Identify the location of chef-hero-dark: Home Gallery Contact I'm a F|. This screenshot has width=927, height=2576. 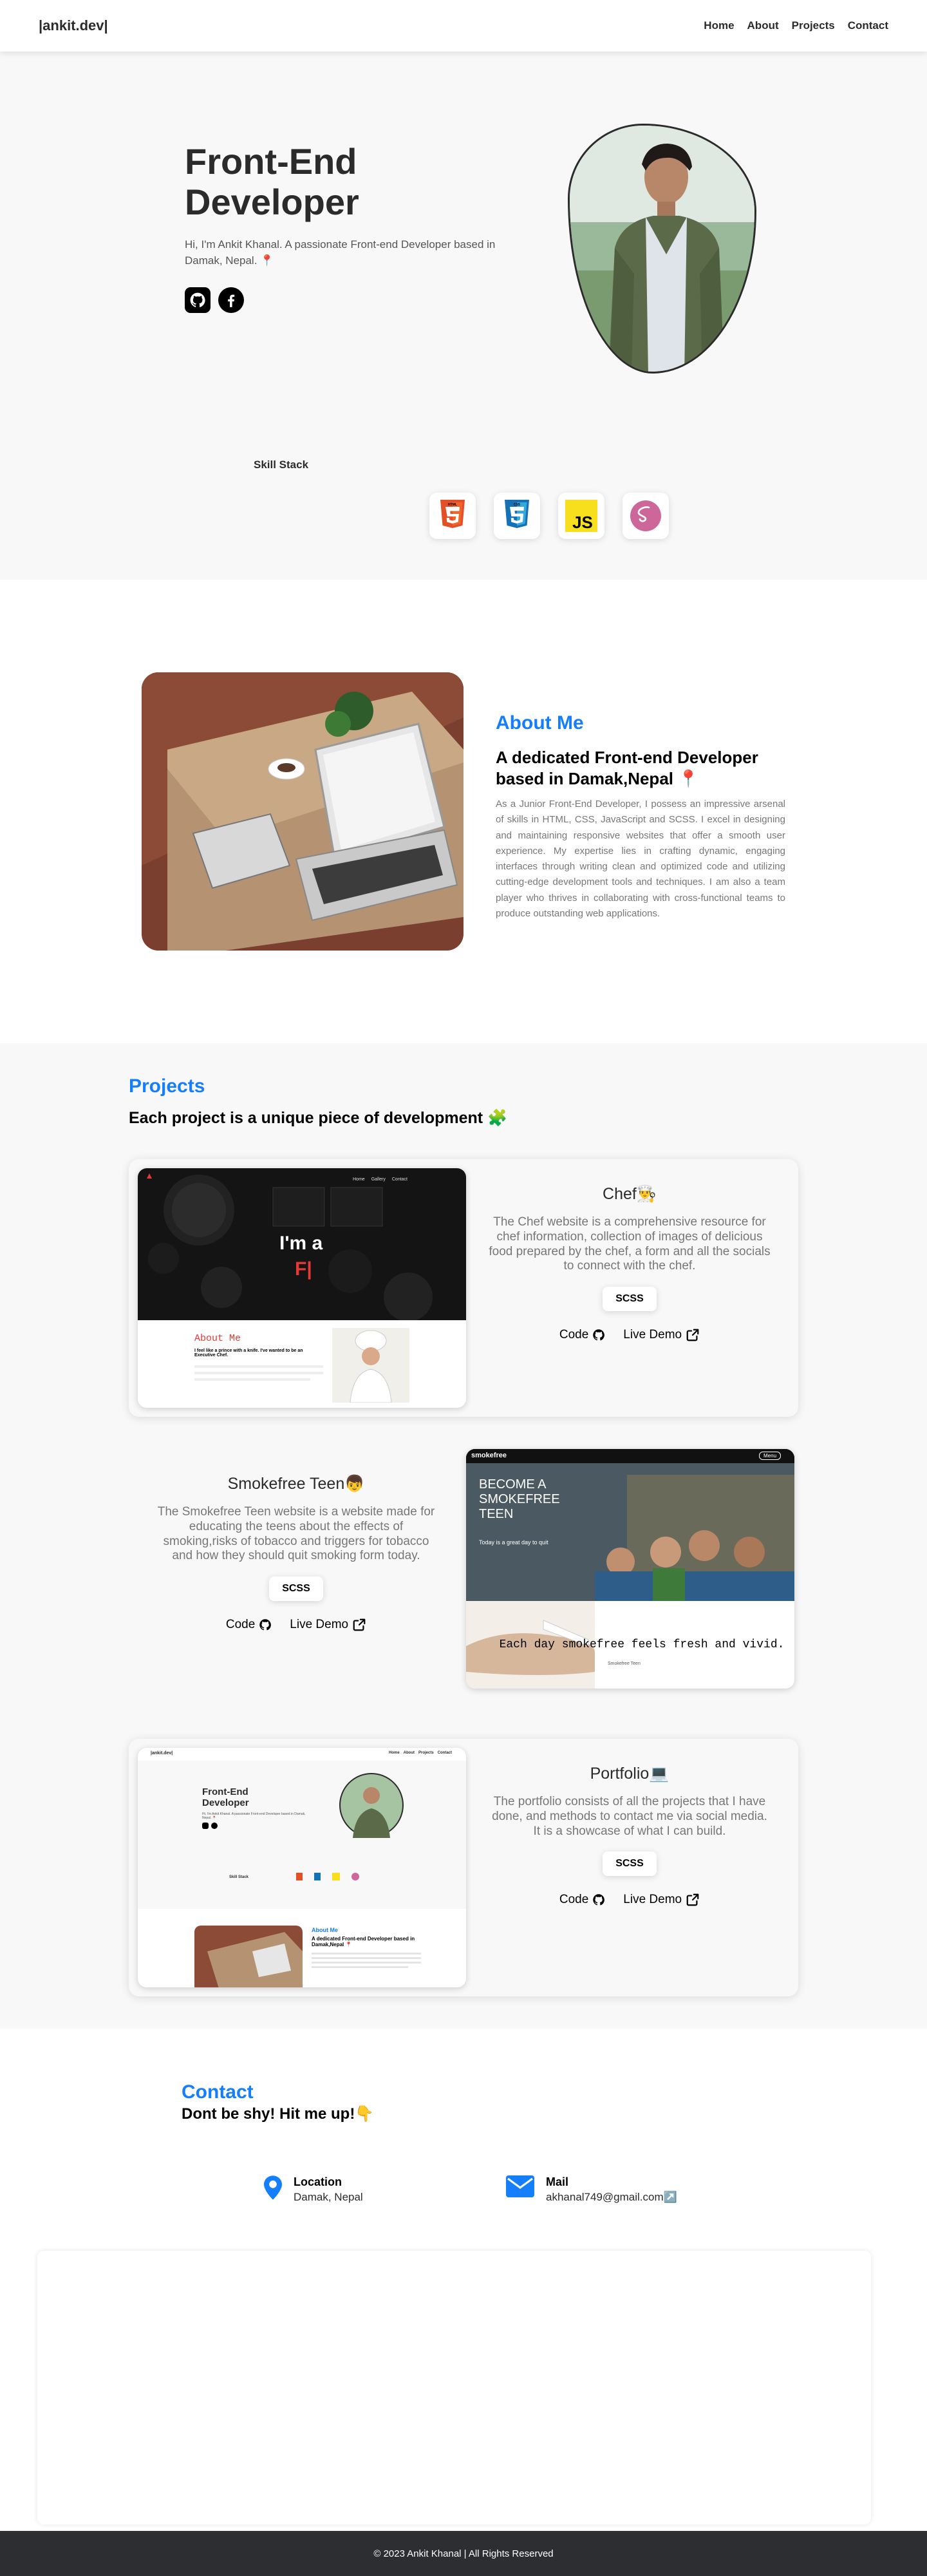
(302, 1244).